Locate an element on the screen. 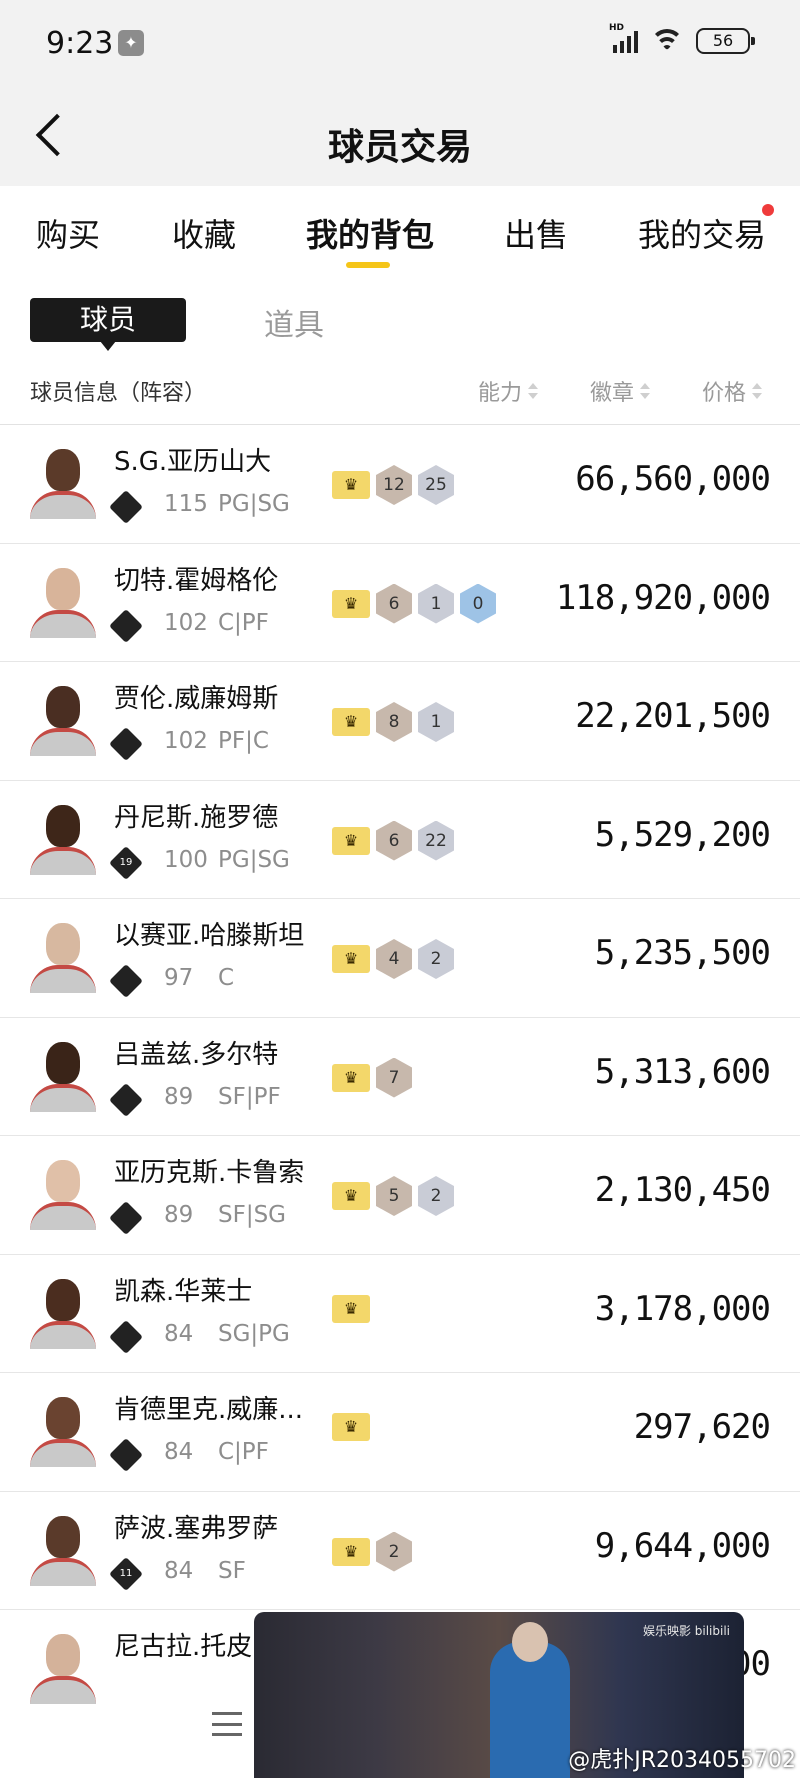  tab-my-trades: 我的交易 is located at coordinates (702, 233).